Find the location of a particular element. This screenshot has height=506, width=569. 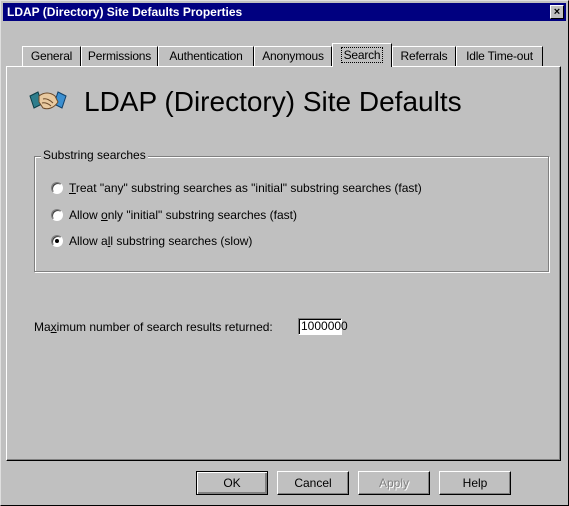

apply-button: Apply is located at coordinates (394, 483).